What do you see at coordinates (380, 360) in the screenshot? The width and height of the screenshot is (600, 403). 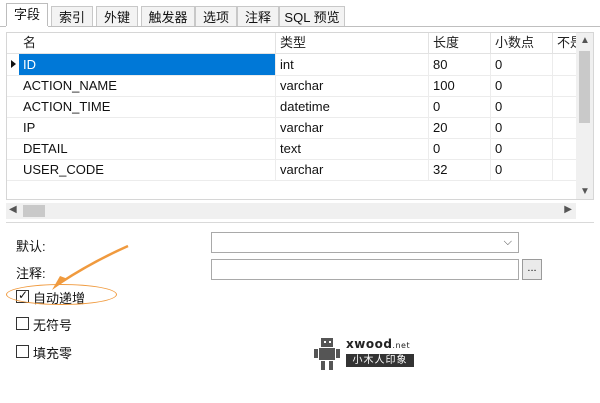 I see `watermark-subtitle: 小木人印象` at bounding box center [380, 360].